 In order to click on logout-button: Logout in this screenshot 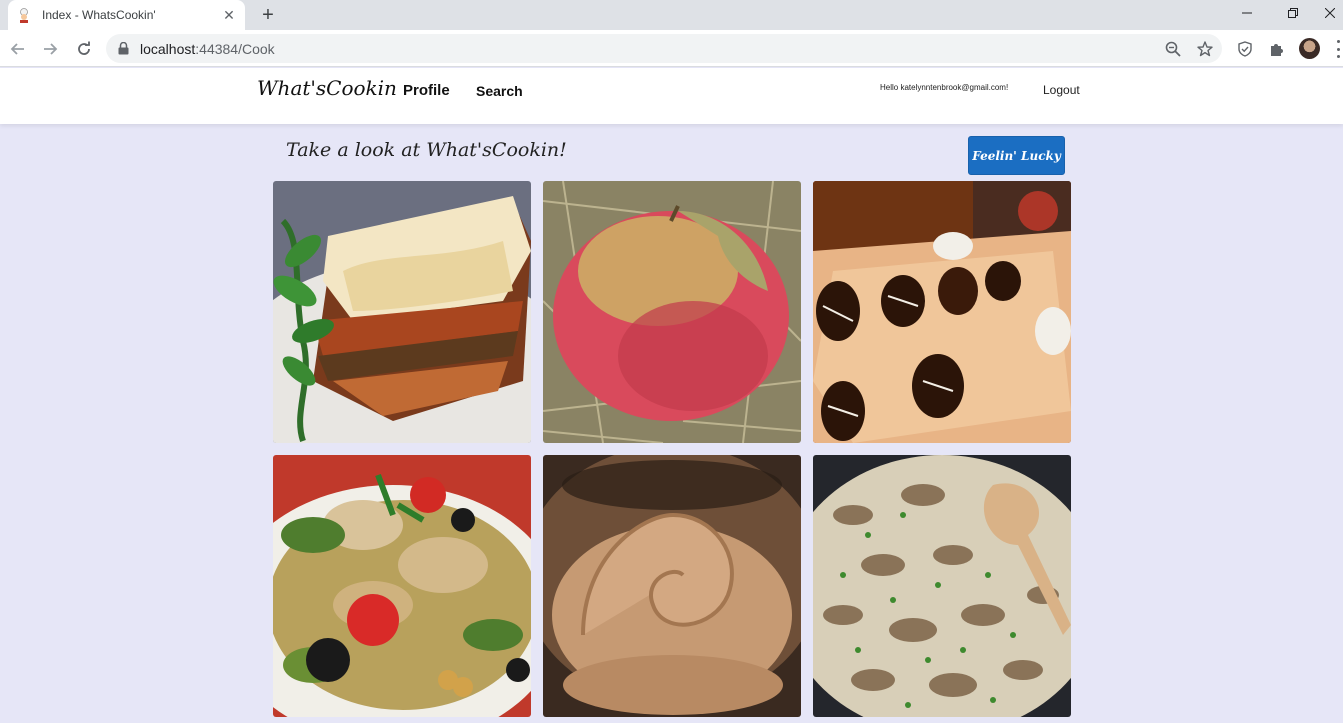, I will do `click(1061, 90)`.